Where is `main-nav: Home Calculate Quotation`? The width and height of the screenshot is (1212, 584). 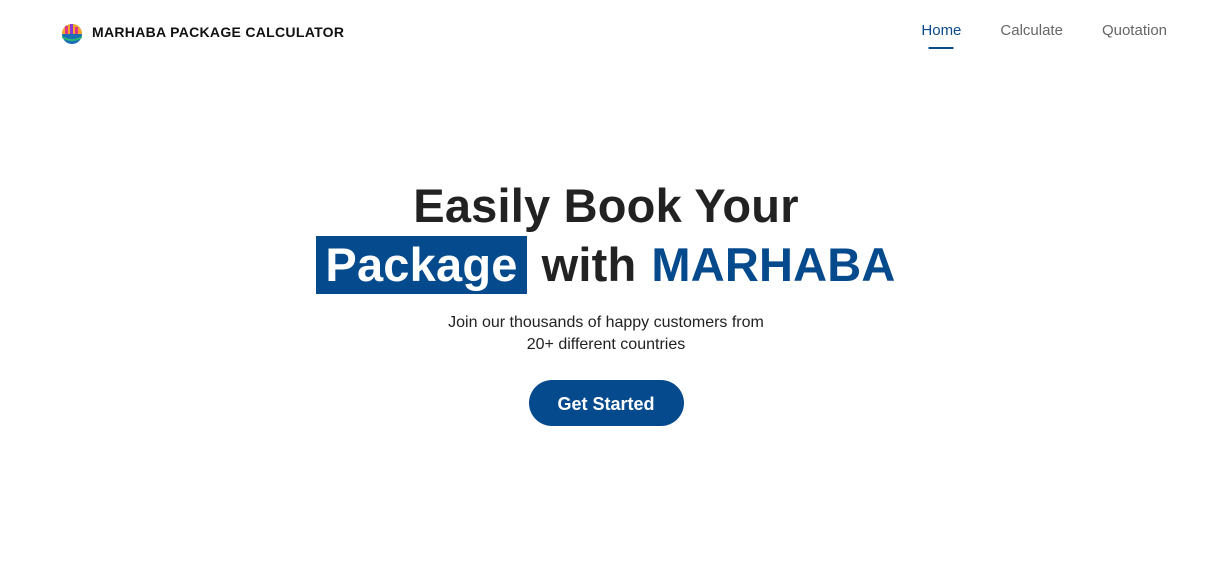
main-nav: Home Calculate Quotation is located at coordinates (1044, 35).